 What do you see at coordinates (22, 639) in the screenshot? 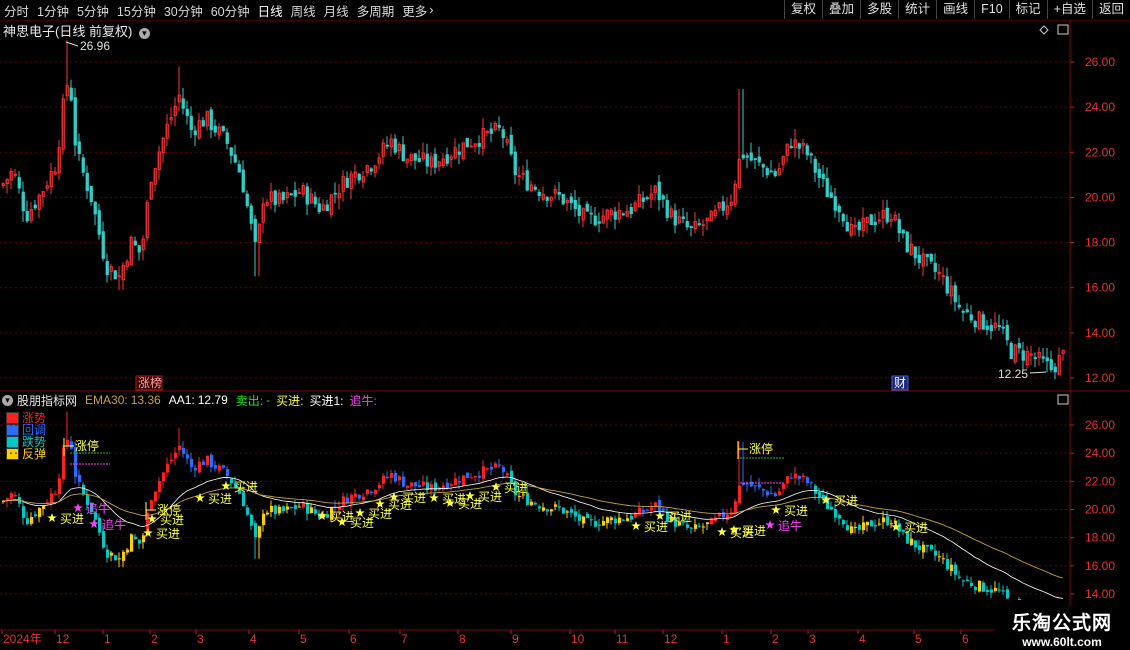
I see `time-axis-label: 2024年` at bounding box center [22, 639].